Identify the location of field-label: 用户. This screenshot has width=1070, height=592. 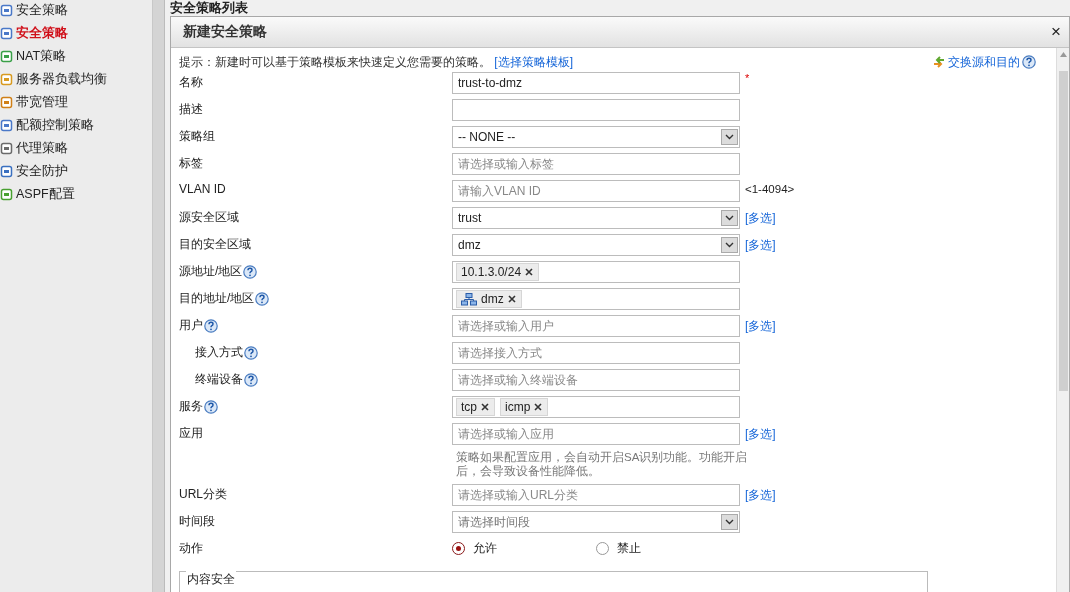
(191, 325).